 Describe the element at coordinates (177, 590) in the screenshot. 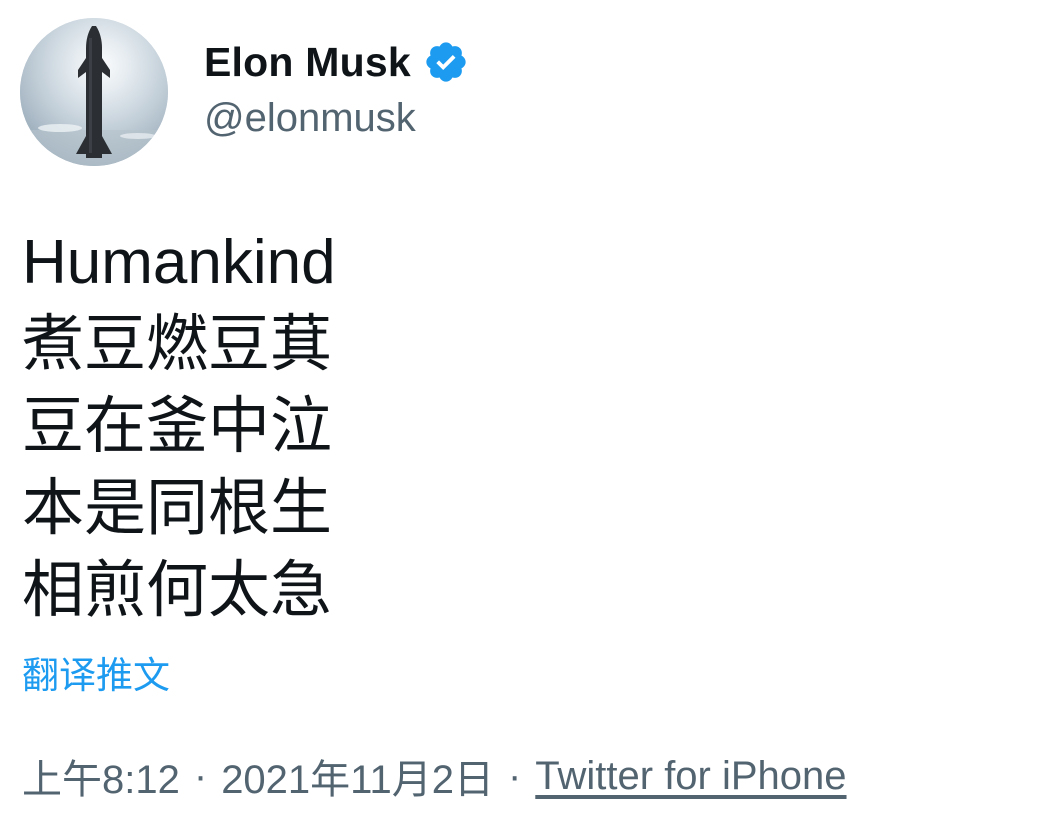

I see `tweet-text-line: 相煎何太急` at that location.